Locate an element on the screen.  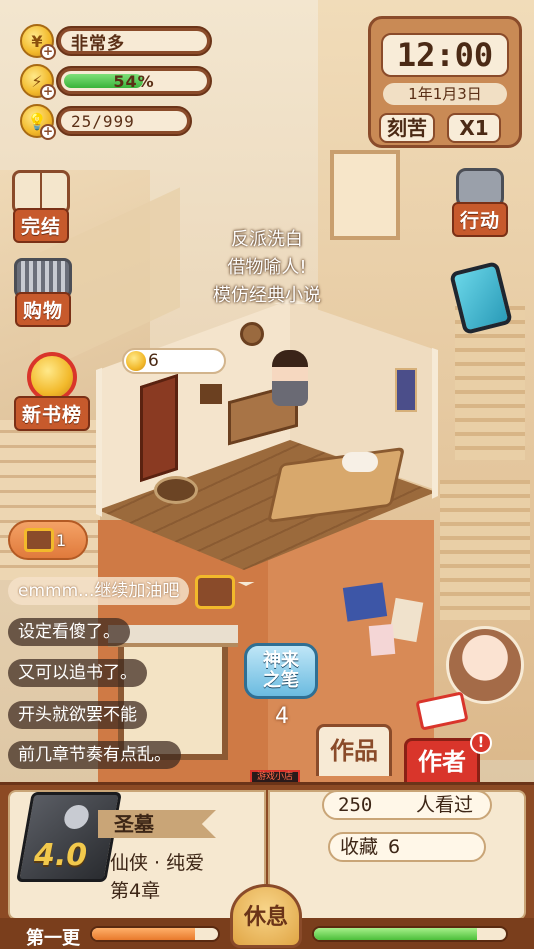
tab-works: 作品 is located at coordinates (354, 750).